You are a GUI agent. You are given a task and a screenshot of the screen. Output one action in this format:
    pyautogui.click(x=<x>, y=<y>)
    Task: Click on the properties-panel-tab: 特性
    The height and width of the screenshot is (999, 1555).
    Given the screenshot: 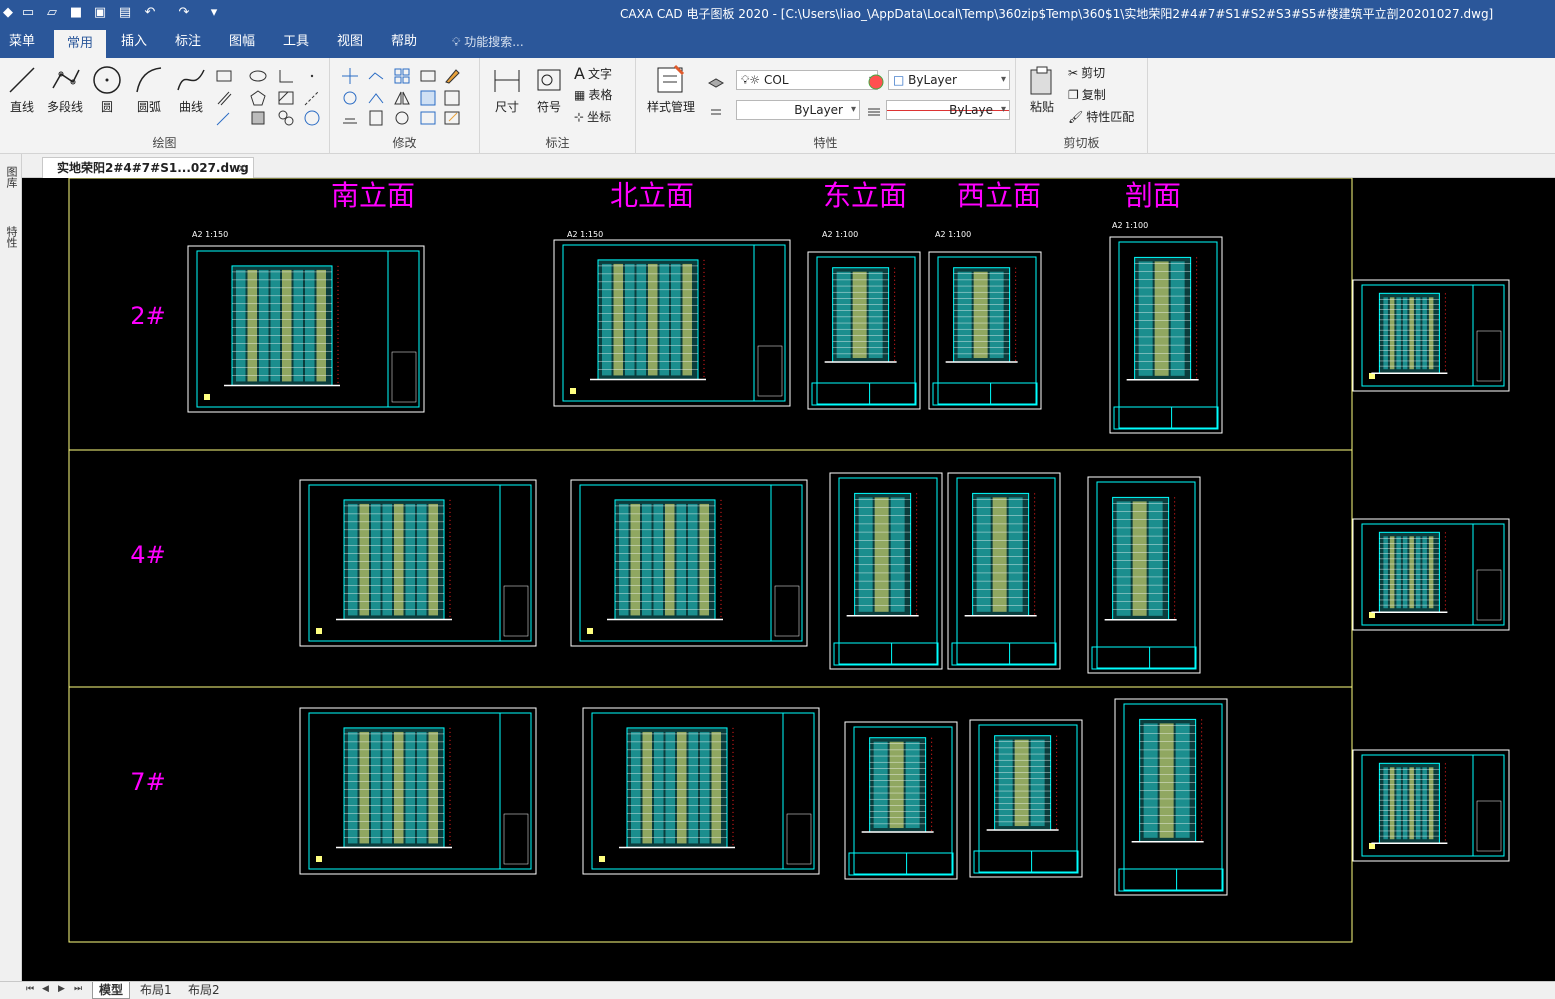 What is the action you would take?
    pyautogui.click(x=11, y=237)
    